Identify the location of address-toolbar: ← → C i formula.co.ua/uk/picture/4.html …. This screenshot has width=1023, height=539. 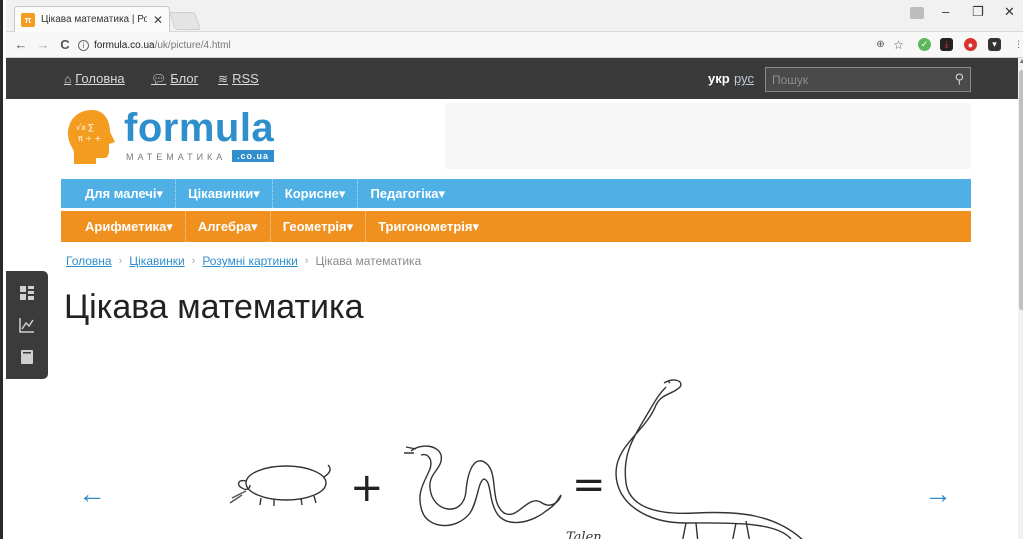
(514, 45).